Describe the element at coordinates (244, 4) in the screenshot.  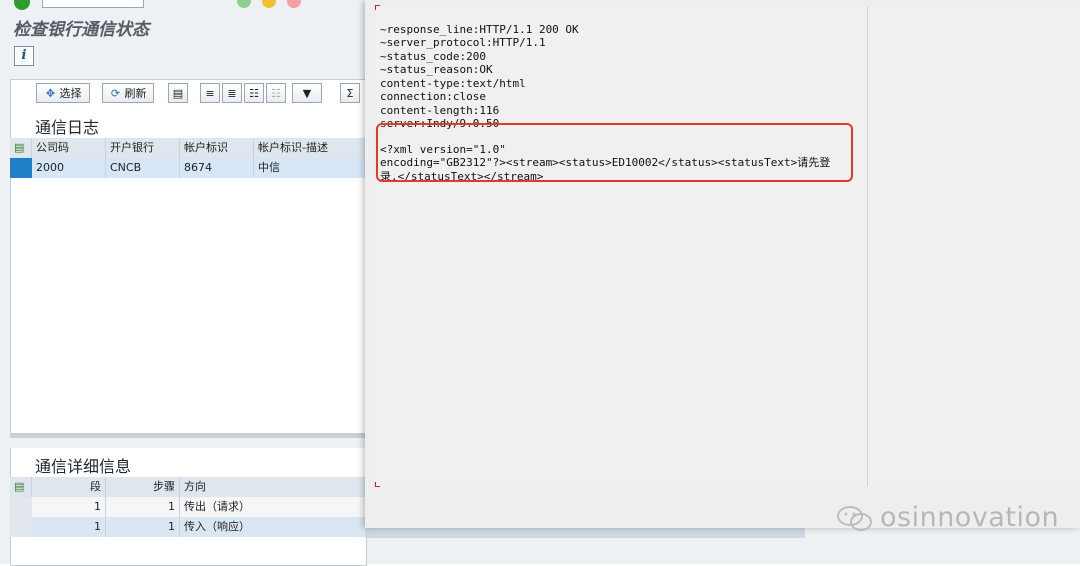
I see `back-icon` at that location.